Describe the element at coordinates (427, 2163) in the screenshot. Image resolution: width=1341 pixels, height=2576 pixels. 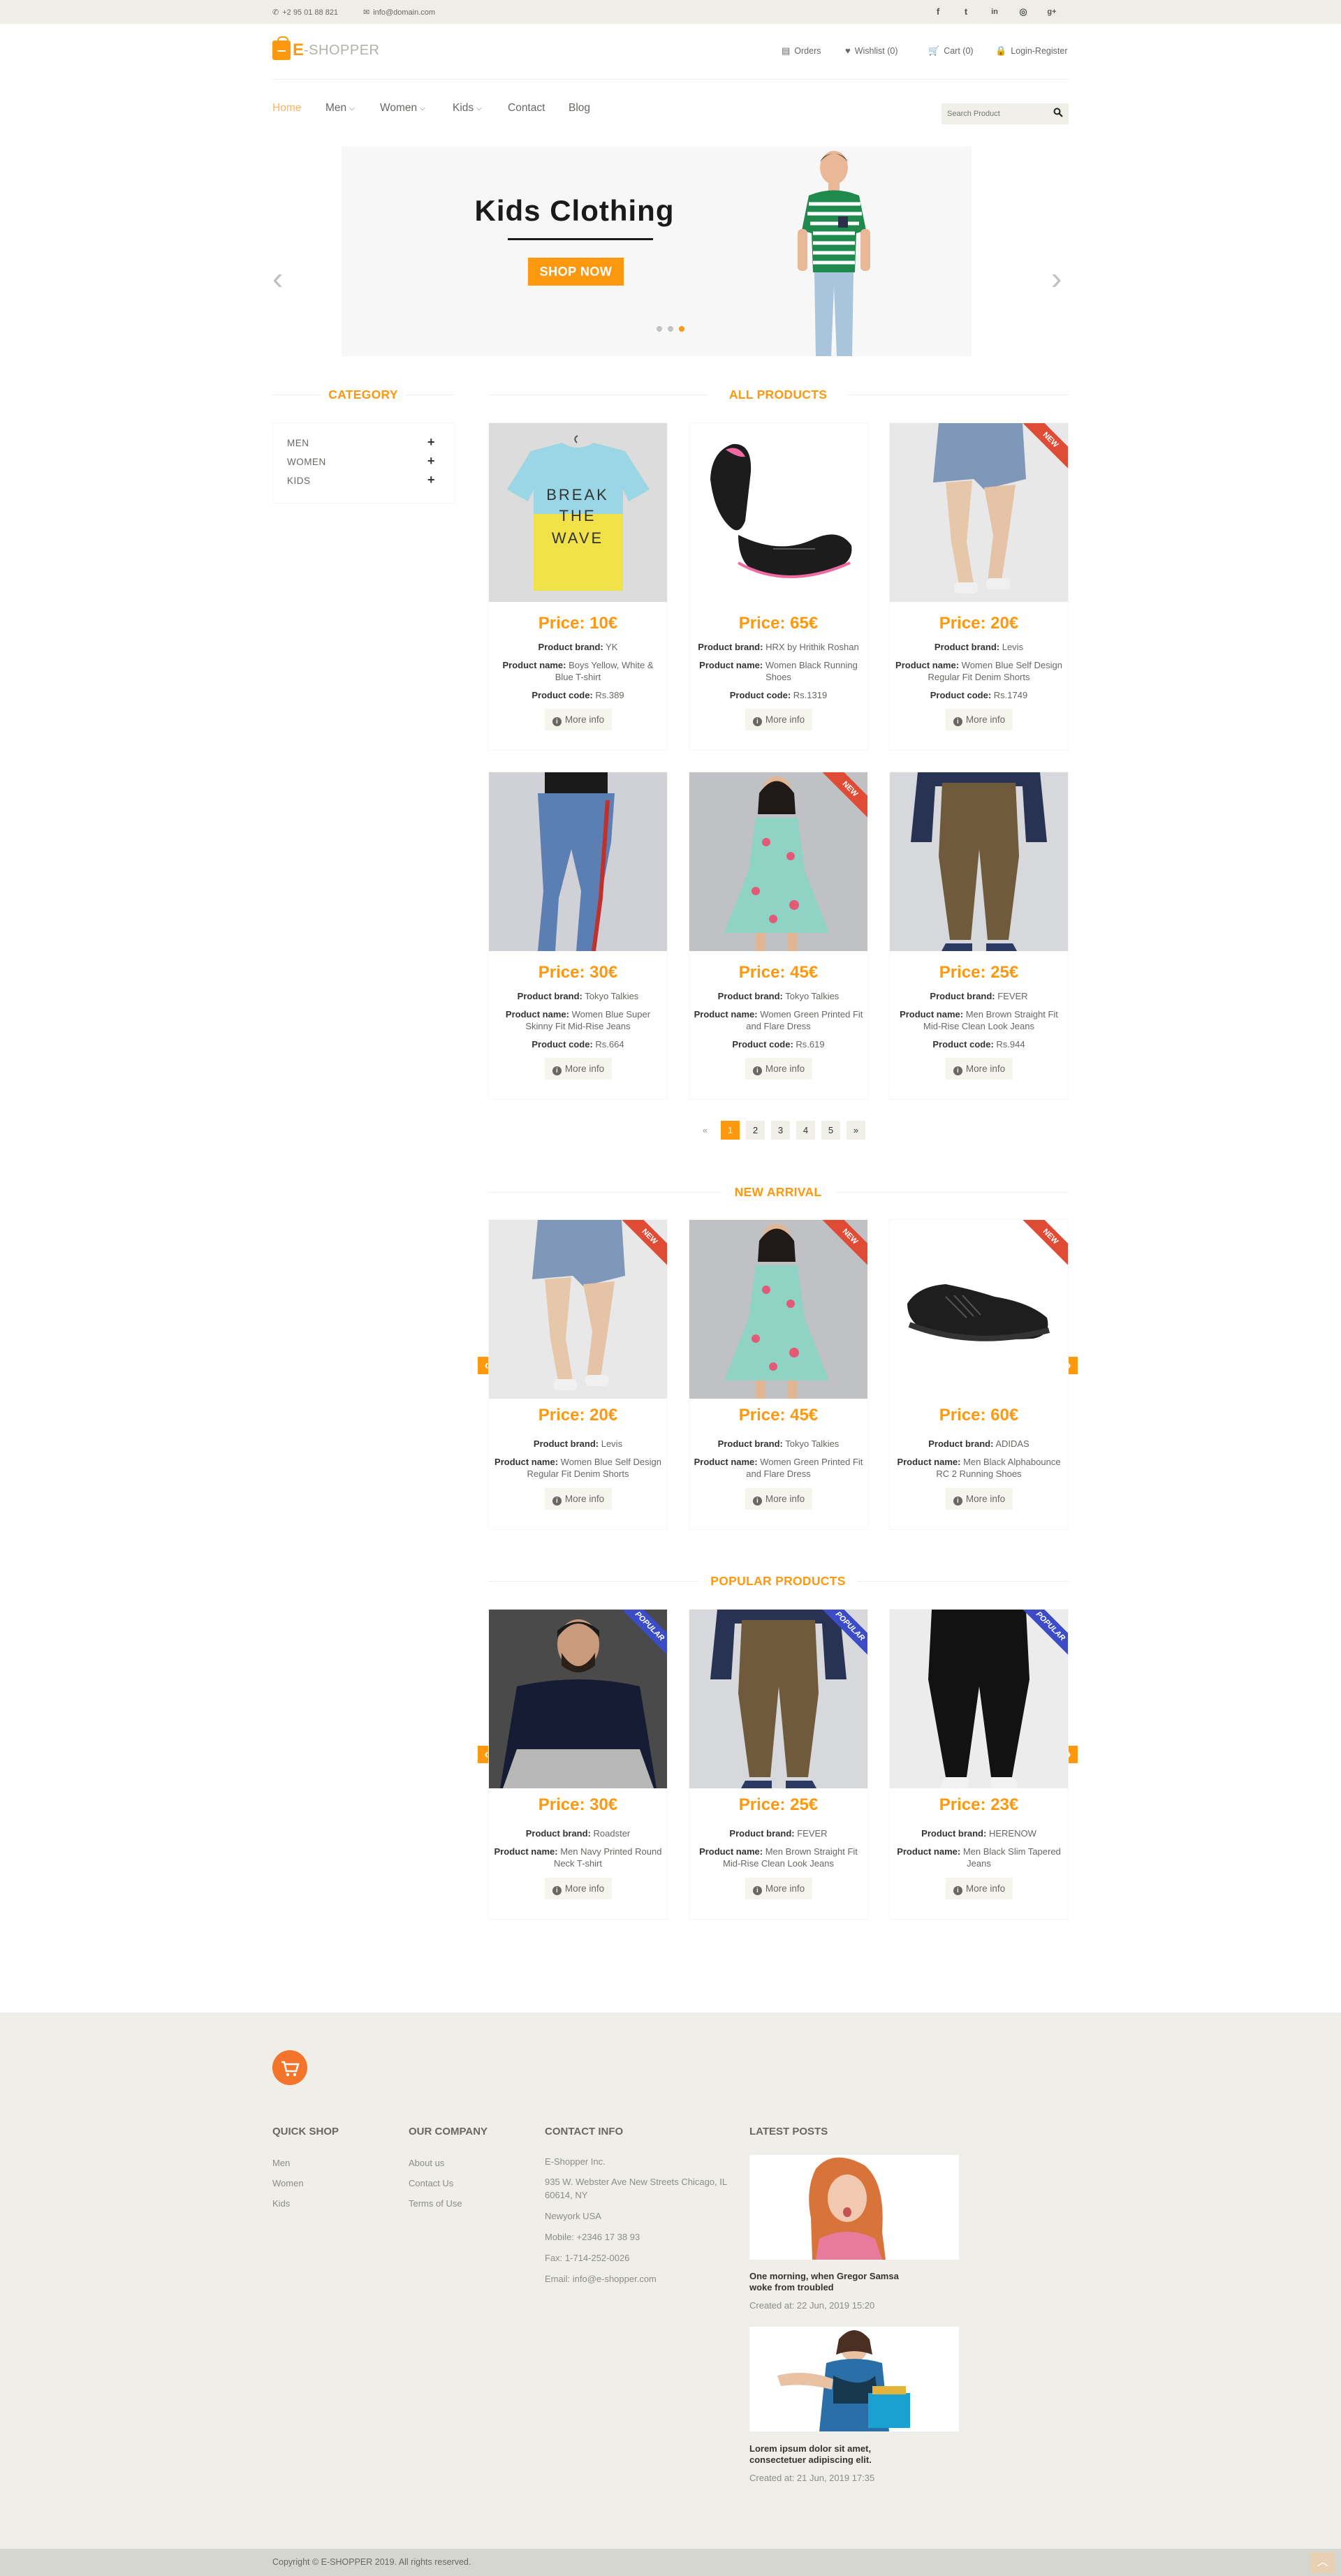
I see `footer-link-about: About us` at that location.